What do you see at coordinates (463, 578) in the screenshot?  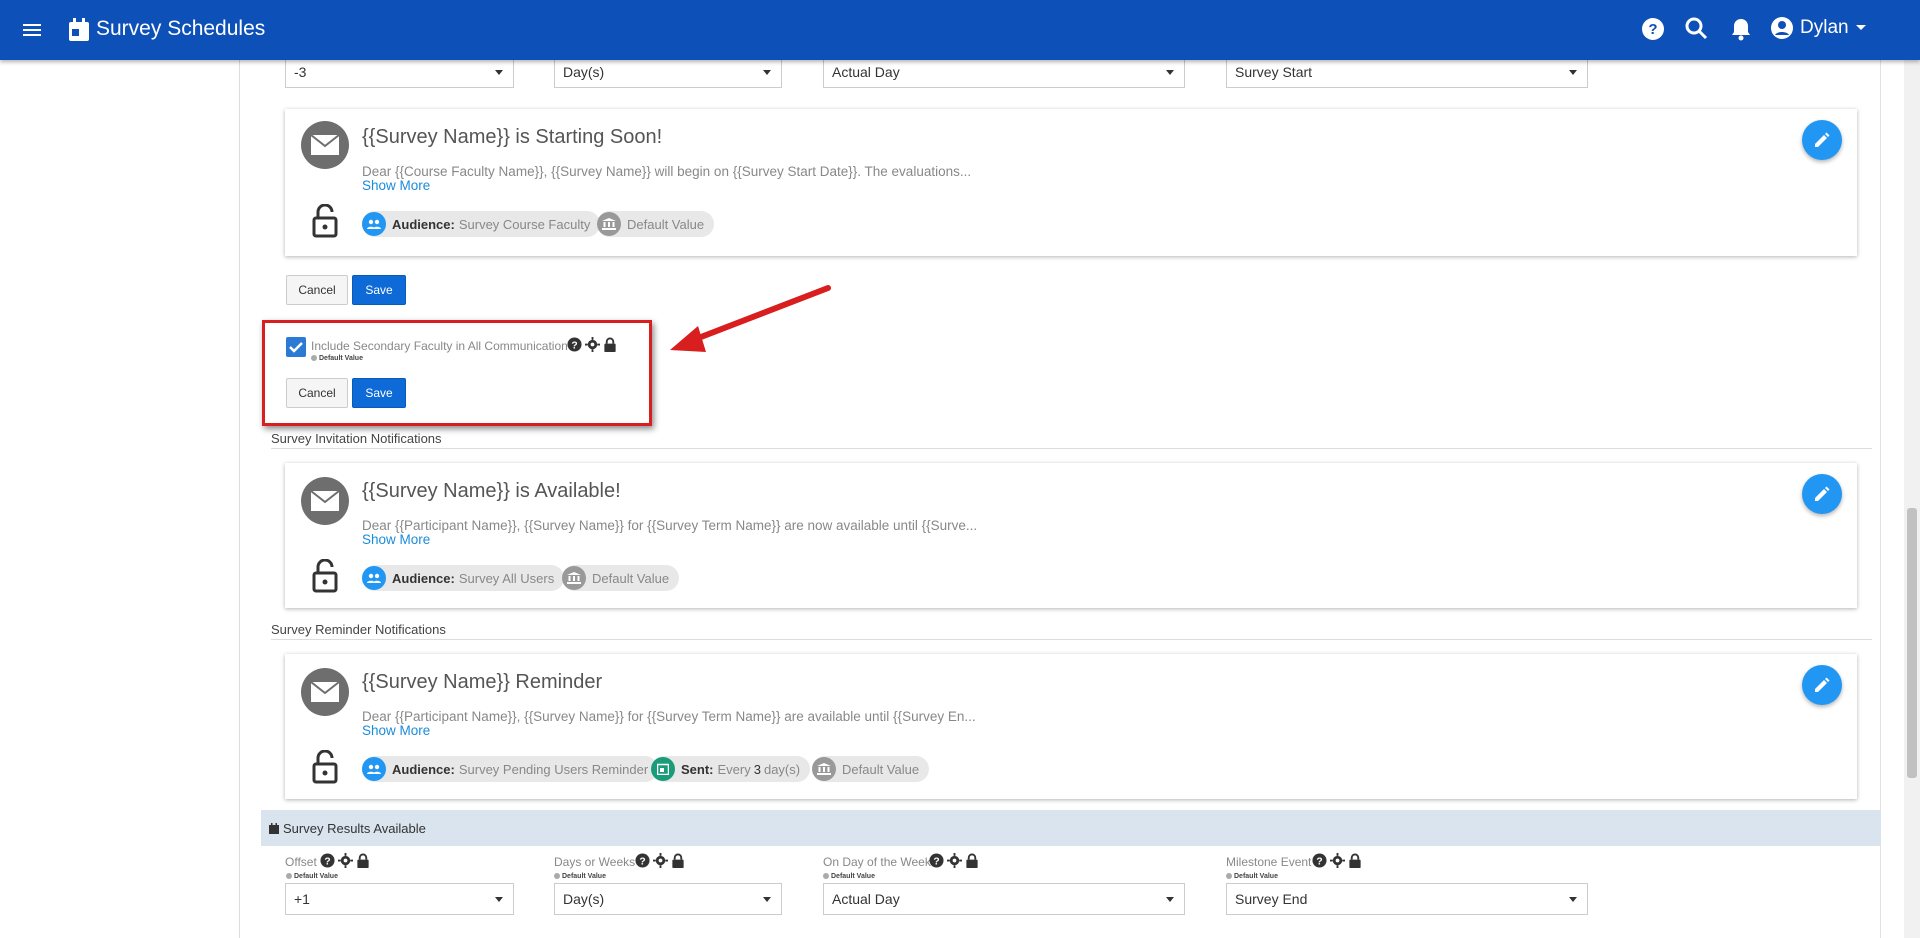 I see `audience-chip: Audience: Survey All Users` at bounding box center [463, 578].